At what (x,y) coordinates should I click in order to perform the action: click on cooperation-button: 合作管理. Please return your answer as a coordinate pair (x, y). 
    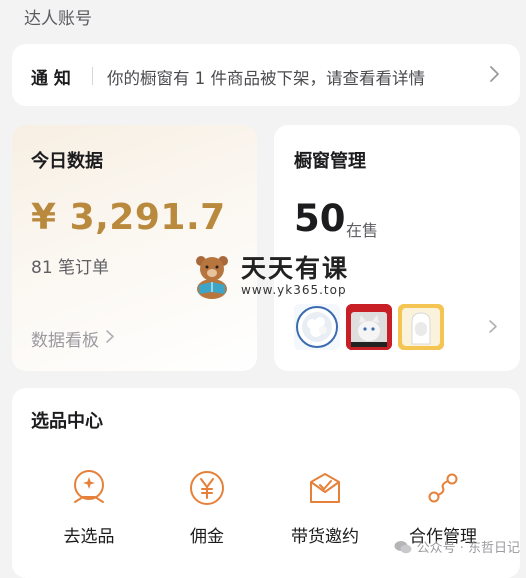
    Looking at the image, I should click on (443, 507).